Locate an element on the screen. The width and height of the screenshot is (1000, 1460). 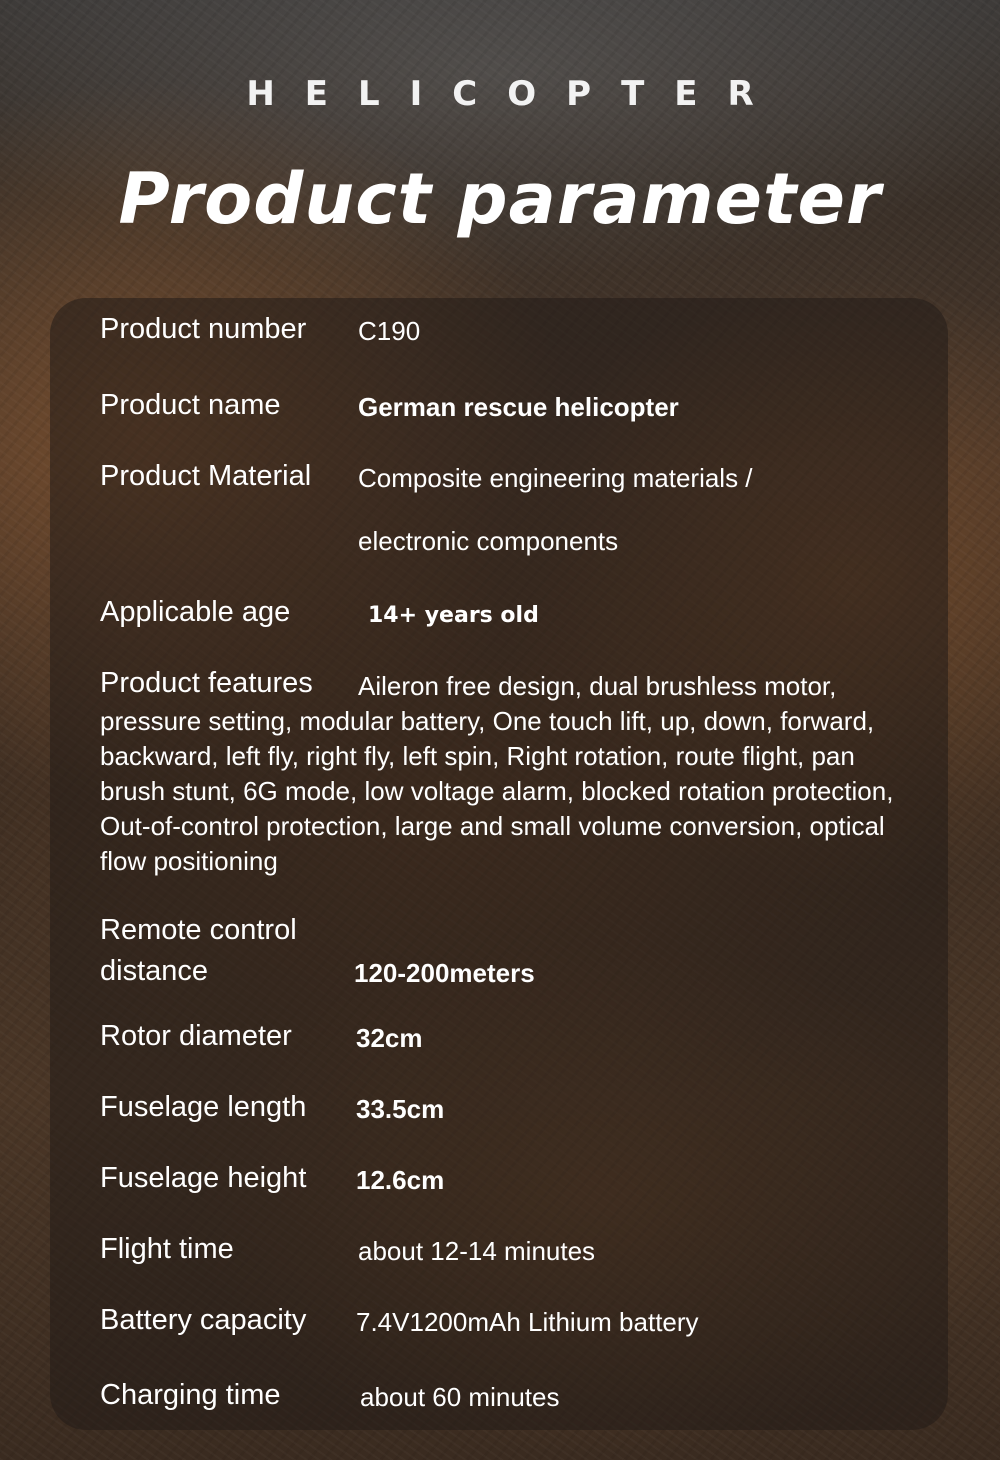
remote-distance-value: 120-200meters is located at coordinates (444, 973).